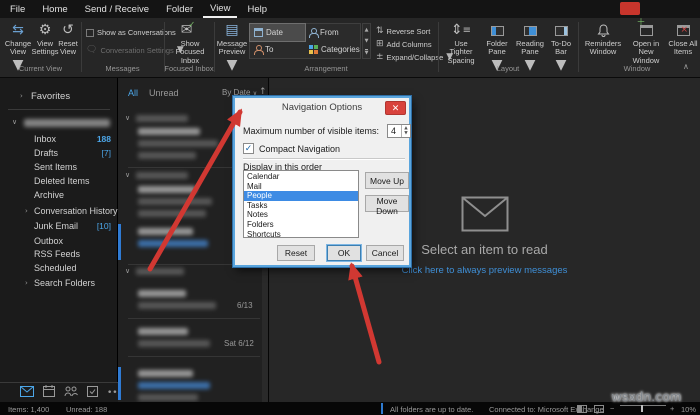 The width and height of the screenshot is (700, 415). What do you see at coordinates (395, 108) in the screenshot?
I see `close-icon: ✕` at bounding box center [395, 108].